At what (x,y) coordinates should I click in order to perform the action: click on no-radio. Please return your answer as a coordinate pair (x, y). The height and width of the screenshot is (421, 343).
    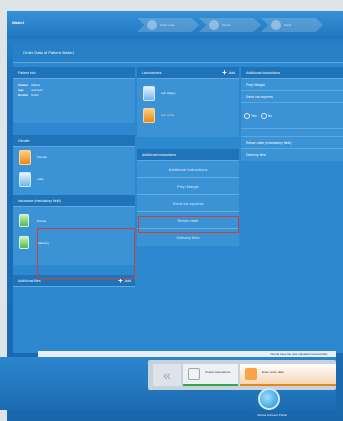
    Looking at the image, I should click on (263, 116).